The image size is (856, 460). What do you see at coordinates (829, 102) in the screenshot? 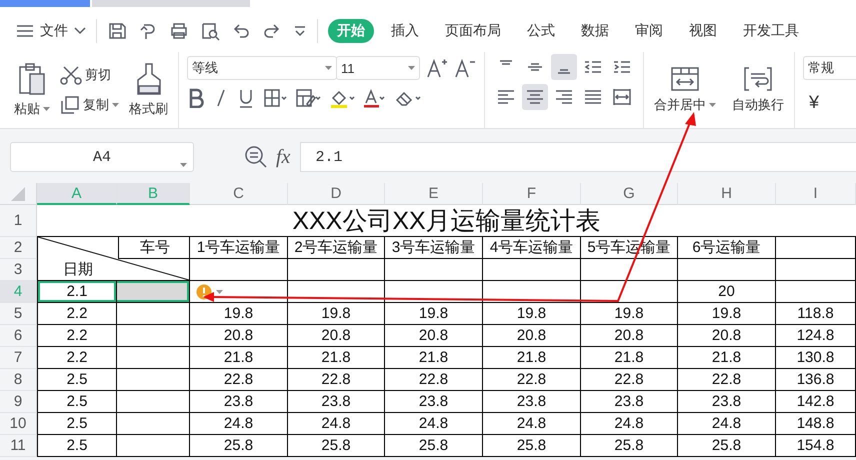
I see `currency-button: ¥` at bounding box center [829, 102].